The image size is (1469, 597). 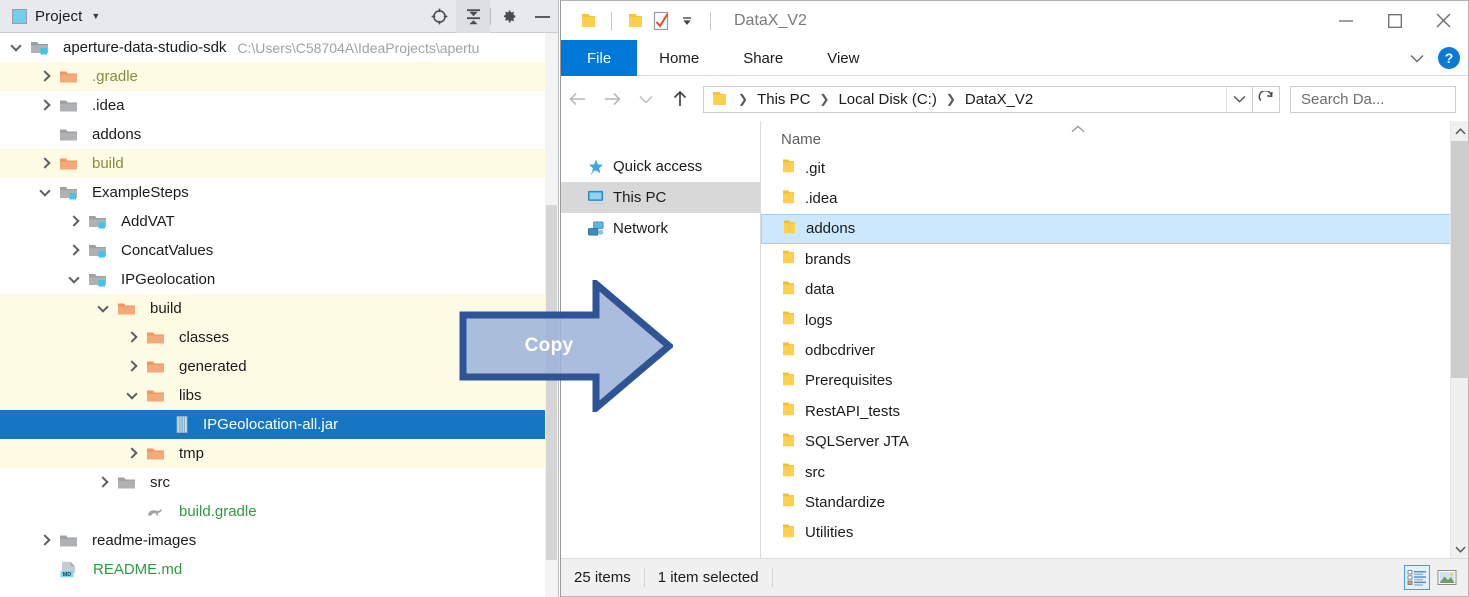 I want to click on chevron-down-icon: ▼, so click(x=95, y=16).